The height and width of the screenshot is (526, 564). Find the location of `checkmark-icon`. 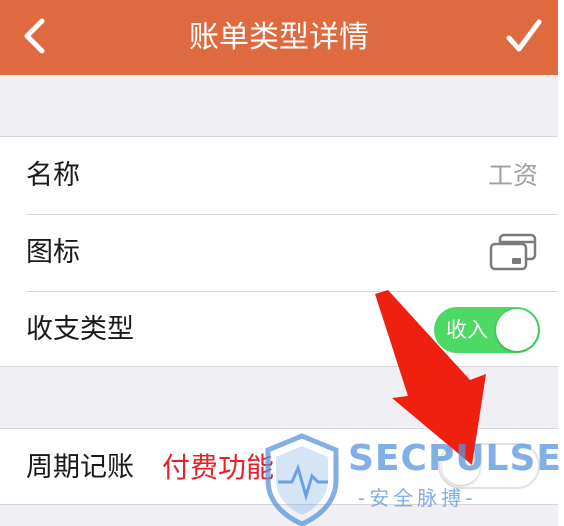

checkmark-icon is located at coordinates (524, 35).